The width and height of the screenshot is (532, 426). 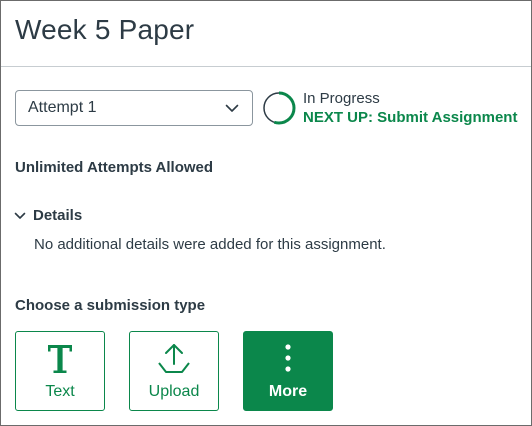 I want to click on attempt-select-value: Attempt 1, so click(x=62, y=107).